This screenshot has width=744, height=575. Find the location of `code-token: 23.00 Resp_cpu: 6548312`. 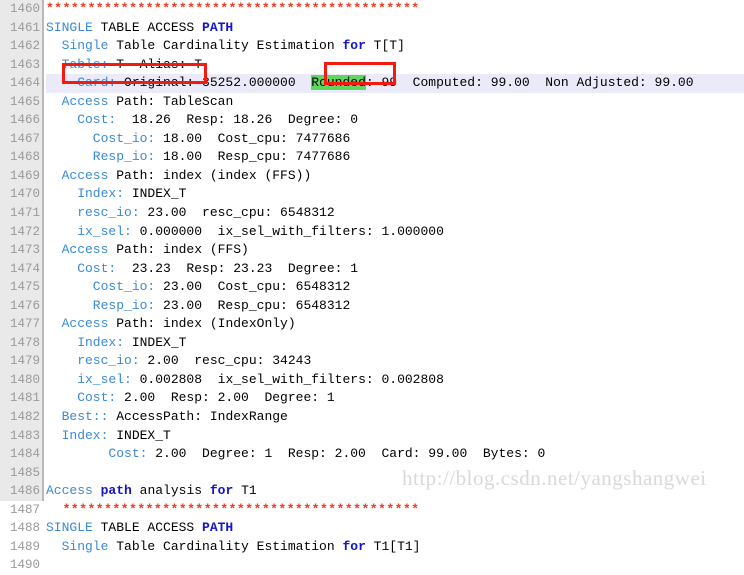

code-token: 23.00 Resp_cpu: 6548312 is located at coordinates (253, 305).